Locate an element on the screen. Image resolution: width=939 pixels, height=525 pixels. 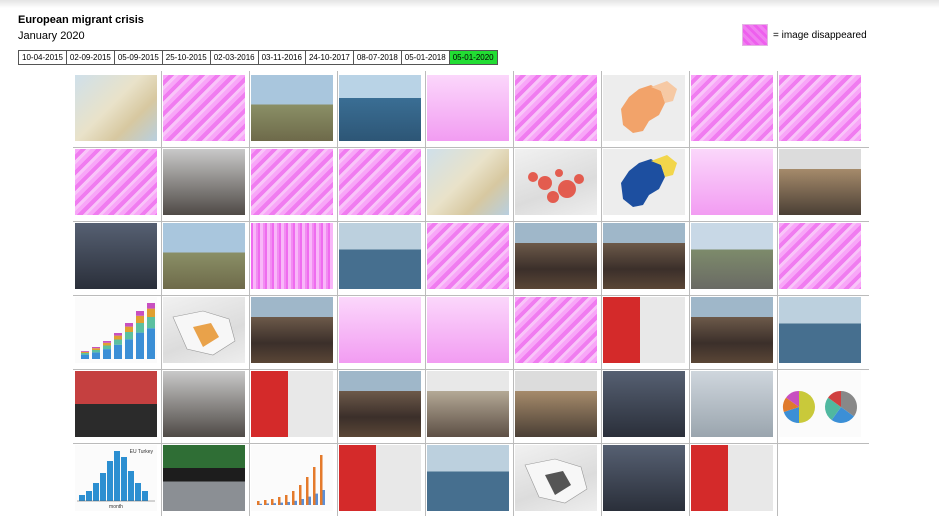
thumbnail-pie-charts is located at coordinates (820, 404).